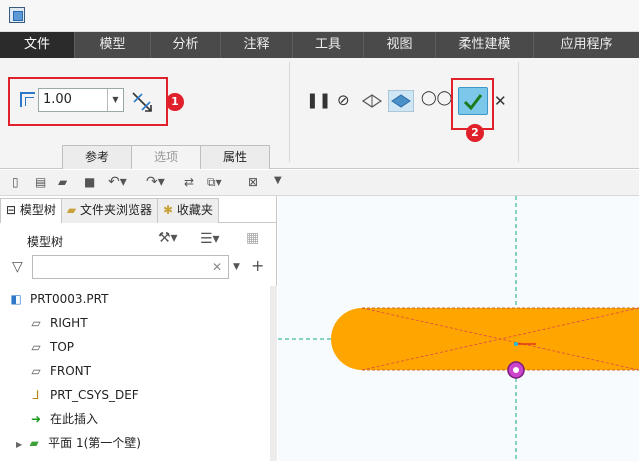  Describe the element at coordinates (73, 100) in the screenshot. I see `thickness-value: 1.00` at that location.